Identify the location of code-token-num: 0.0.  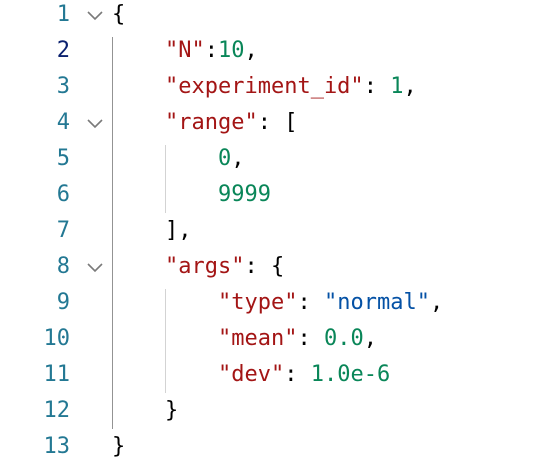
(343, 338).